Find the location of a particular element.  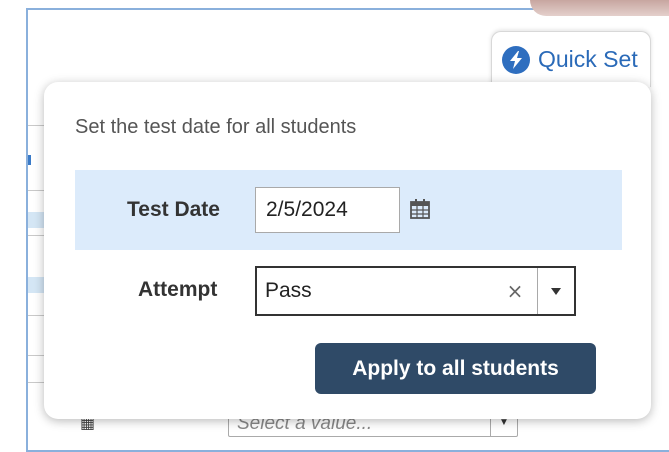

clear-icon: × is located at coordinates (515, 291).